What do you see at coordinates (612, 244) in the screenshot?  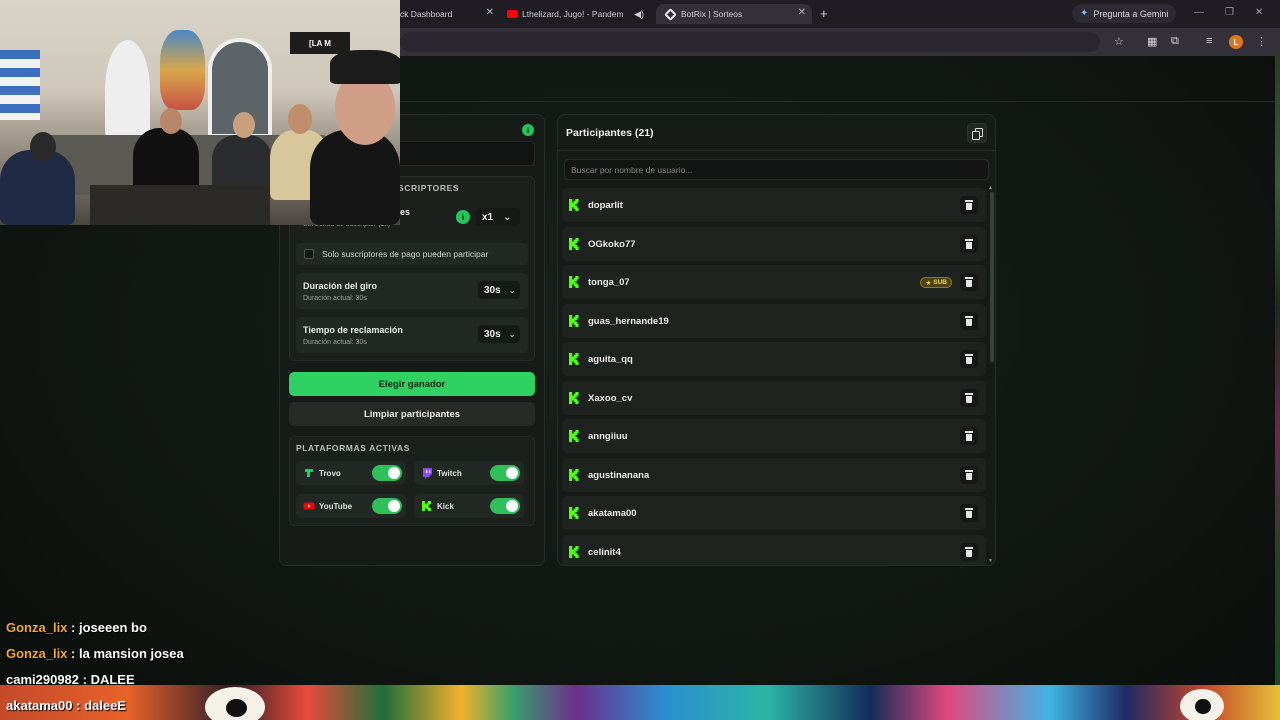 I see `participant-username: OGkoko77` at bounding box center [612, 244].